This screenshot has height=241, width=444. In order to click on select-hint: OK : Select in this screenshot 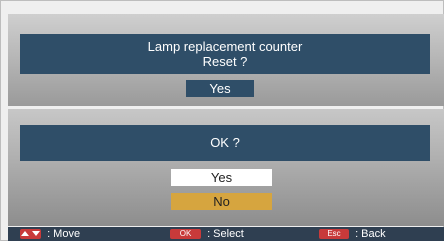, I will do `click(207, 234)`.